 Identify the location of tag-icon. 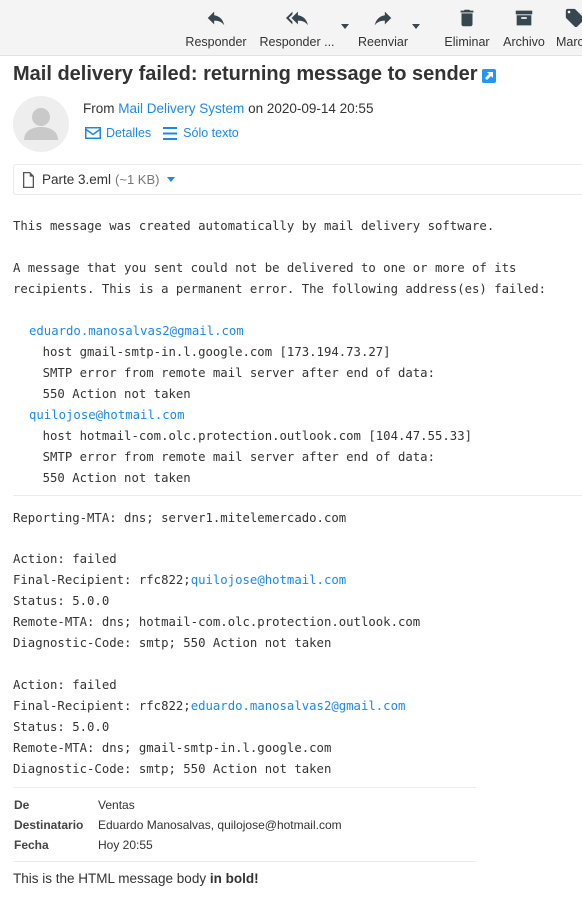
(573, 18).